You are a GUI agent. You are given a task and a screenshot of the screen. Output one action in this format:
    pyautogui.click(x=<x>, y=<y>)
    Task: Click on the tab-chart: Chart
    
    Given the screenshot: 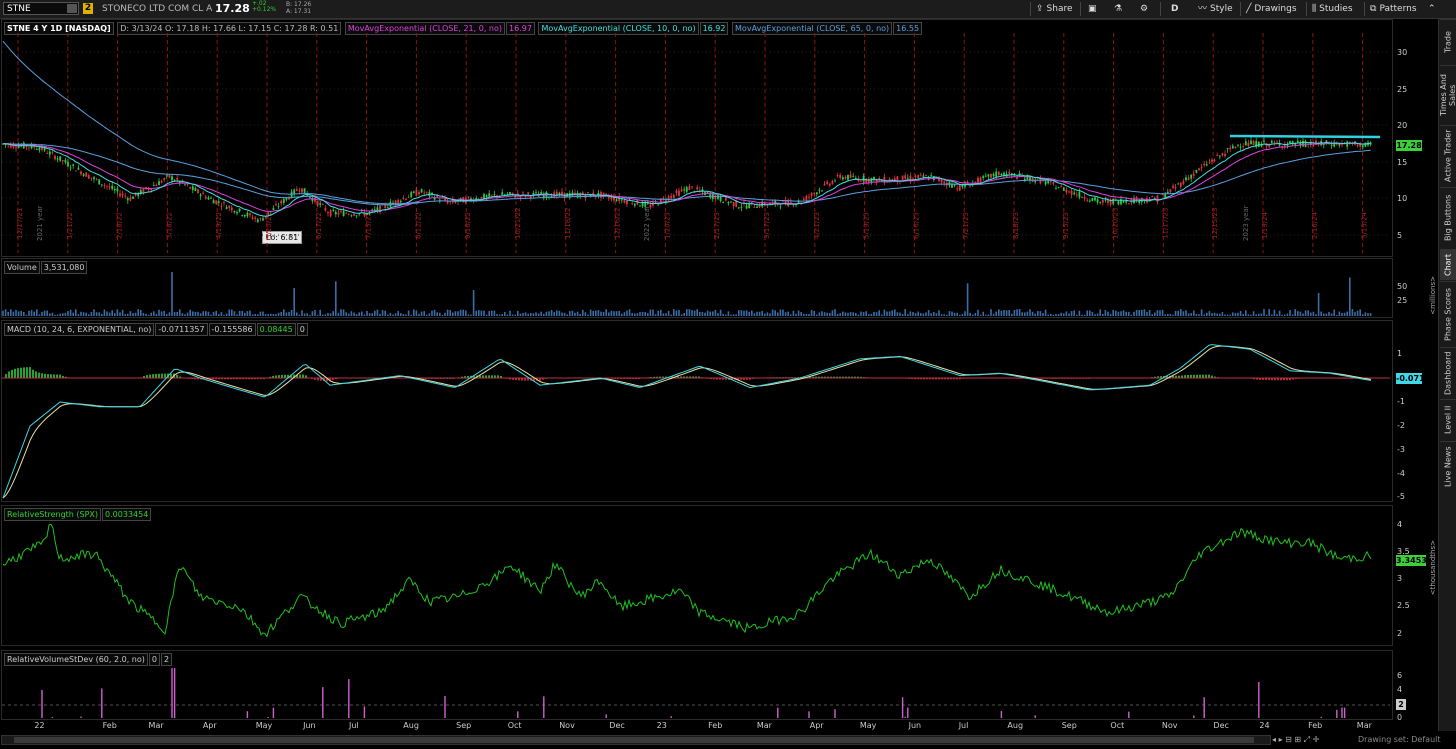 What is the action you would take?
    pyautogui.click(x=1448, y=264)
    